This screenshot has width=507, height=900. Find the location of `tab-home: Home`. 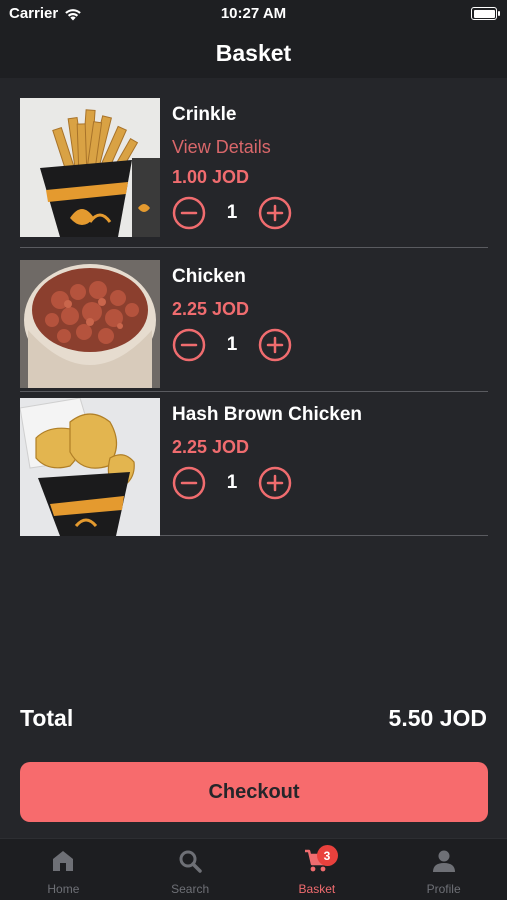

tab-home: Home is located at coordinates (63, 869).